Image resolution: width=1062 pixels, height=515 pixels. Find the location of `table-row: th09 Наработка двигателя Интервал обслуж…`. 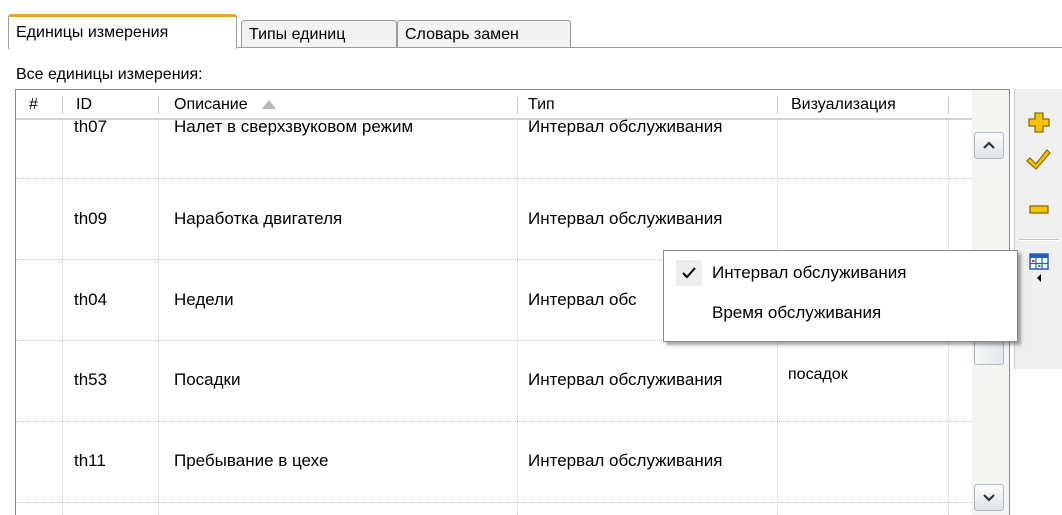

table-row: th09 Наработка двигателя Интервал обслуж… is located at coordinates (494, 219).